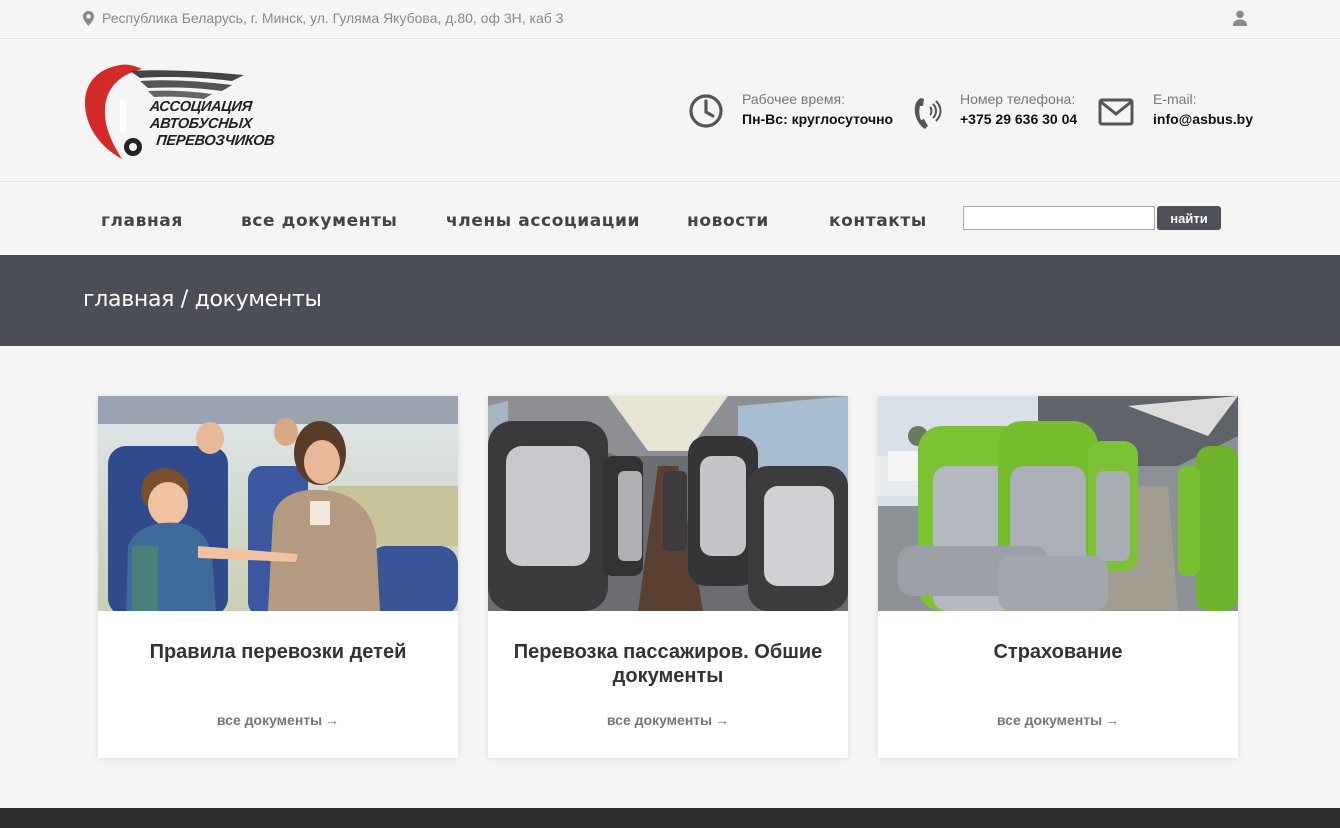 This screenshot has height=828, width=1340. What do you see at coordinates (1058, 503) in the screenshot?
I see `card-image-insurance` at bounding box center [1058, 503].